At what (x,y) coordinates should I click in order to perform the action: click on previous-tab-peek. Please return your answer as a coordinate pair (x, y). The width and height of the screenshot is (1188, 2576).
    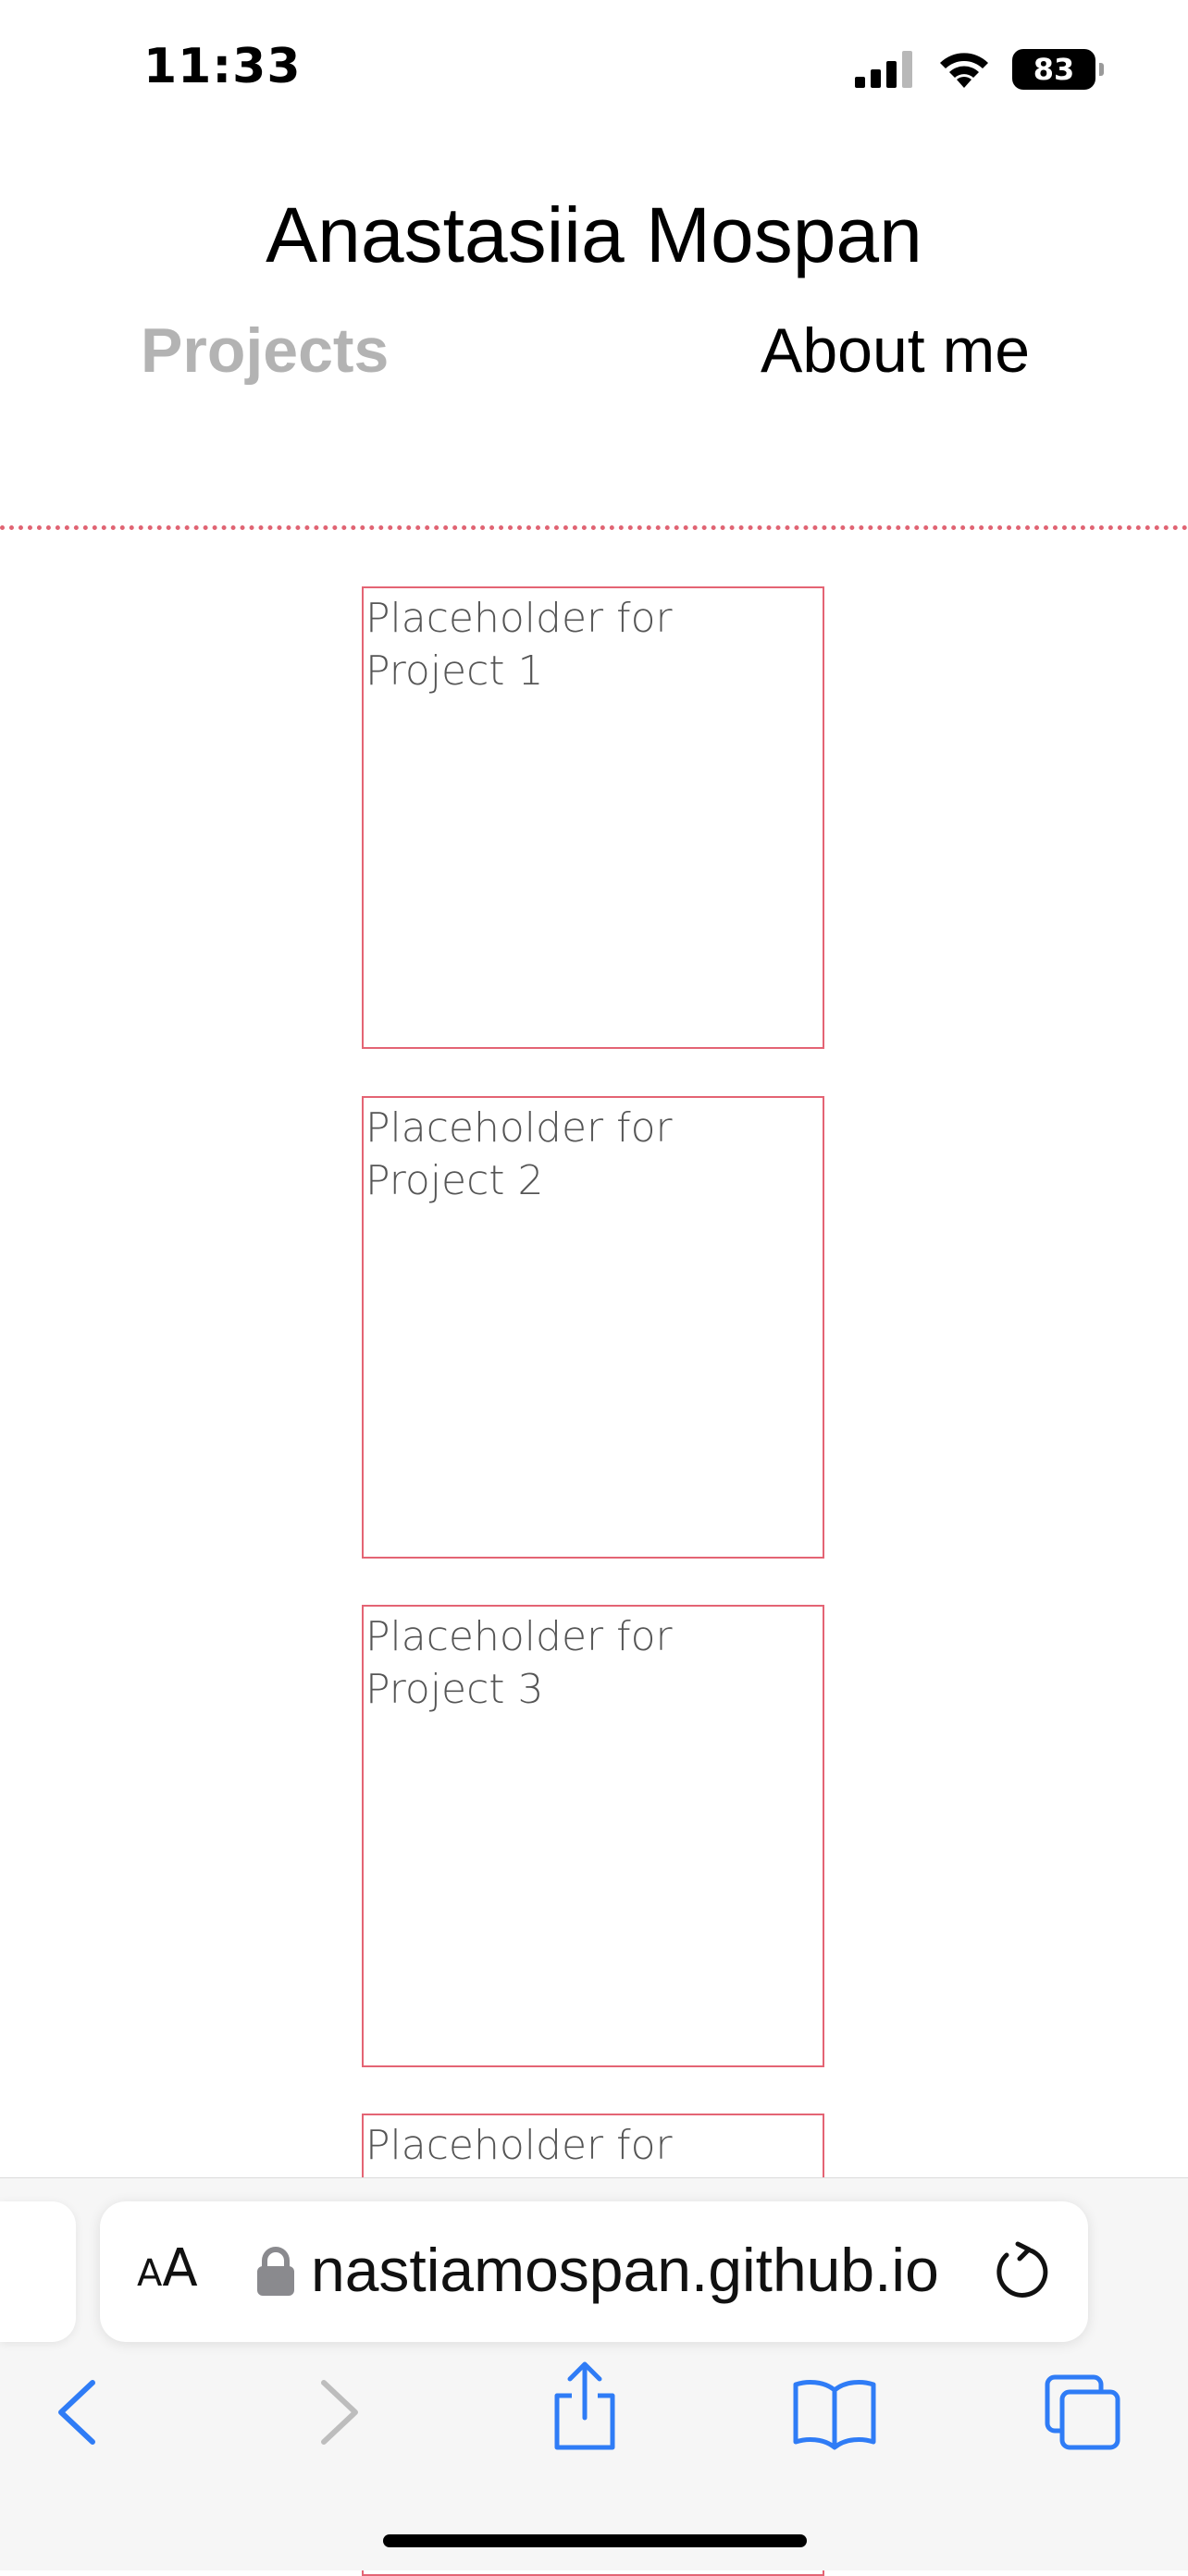
    Looking at the image, I should click on (38, 2271).